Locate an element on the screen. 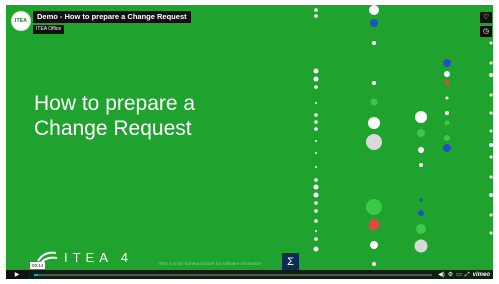 The width and height of the screenshot is (499, 284). clock-icon: ◷ is located at coordinates (486, 31).